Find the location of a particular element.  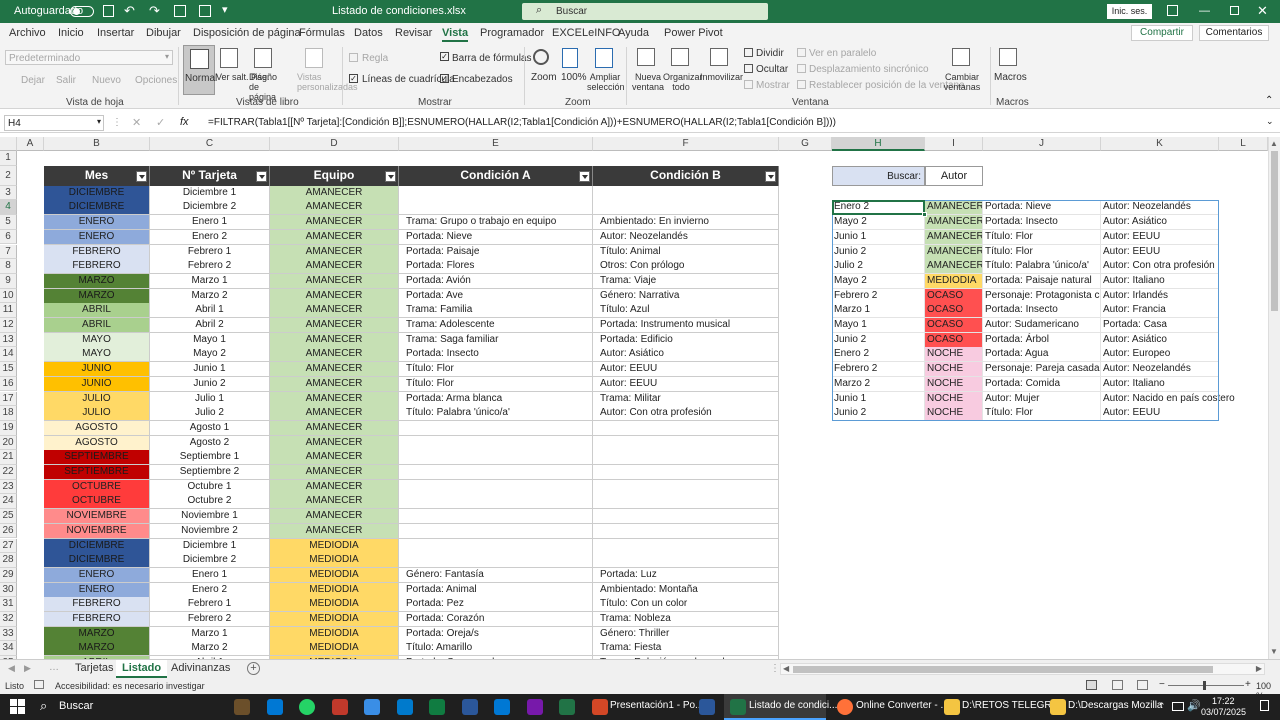

table-header: Nº Tarjeta is located at coordinates (210, 175).